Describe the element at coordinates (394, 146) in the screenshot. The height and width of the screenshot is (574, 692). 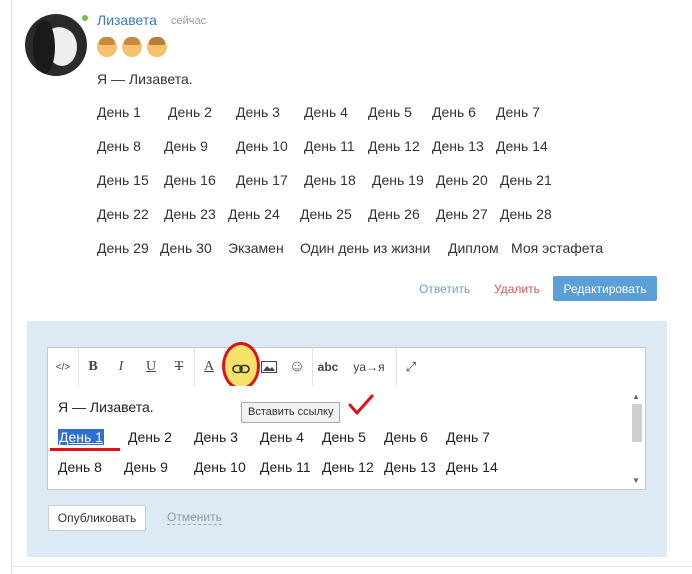
I see `day-link: День 12` at that location.